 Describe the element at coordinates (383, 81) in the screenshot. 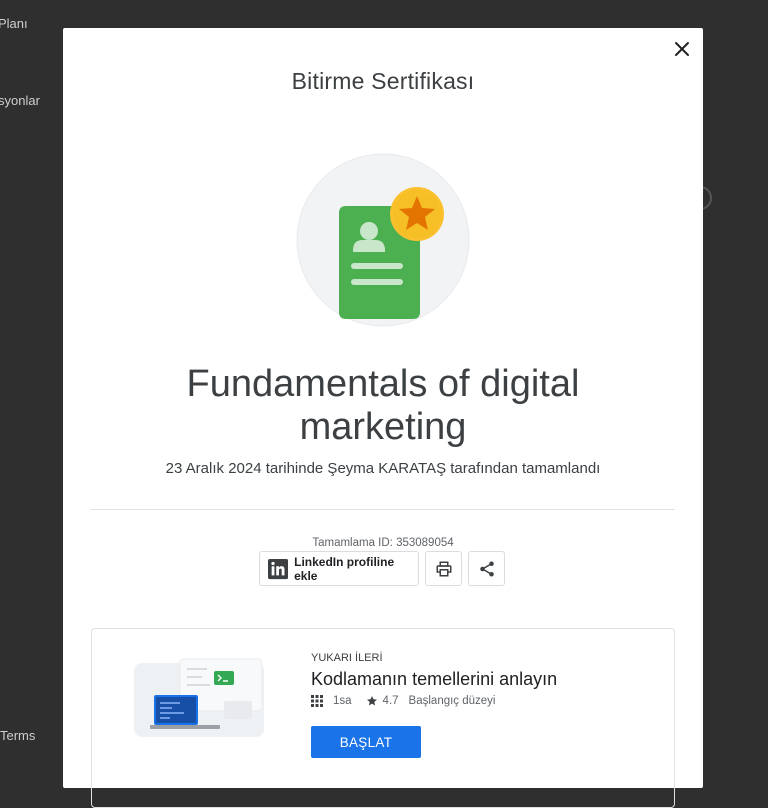

I see `modal-title: Bitirme Sertifikası` at that location.